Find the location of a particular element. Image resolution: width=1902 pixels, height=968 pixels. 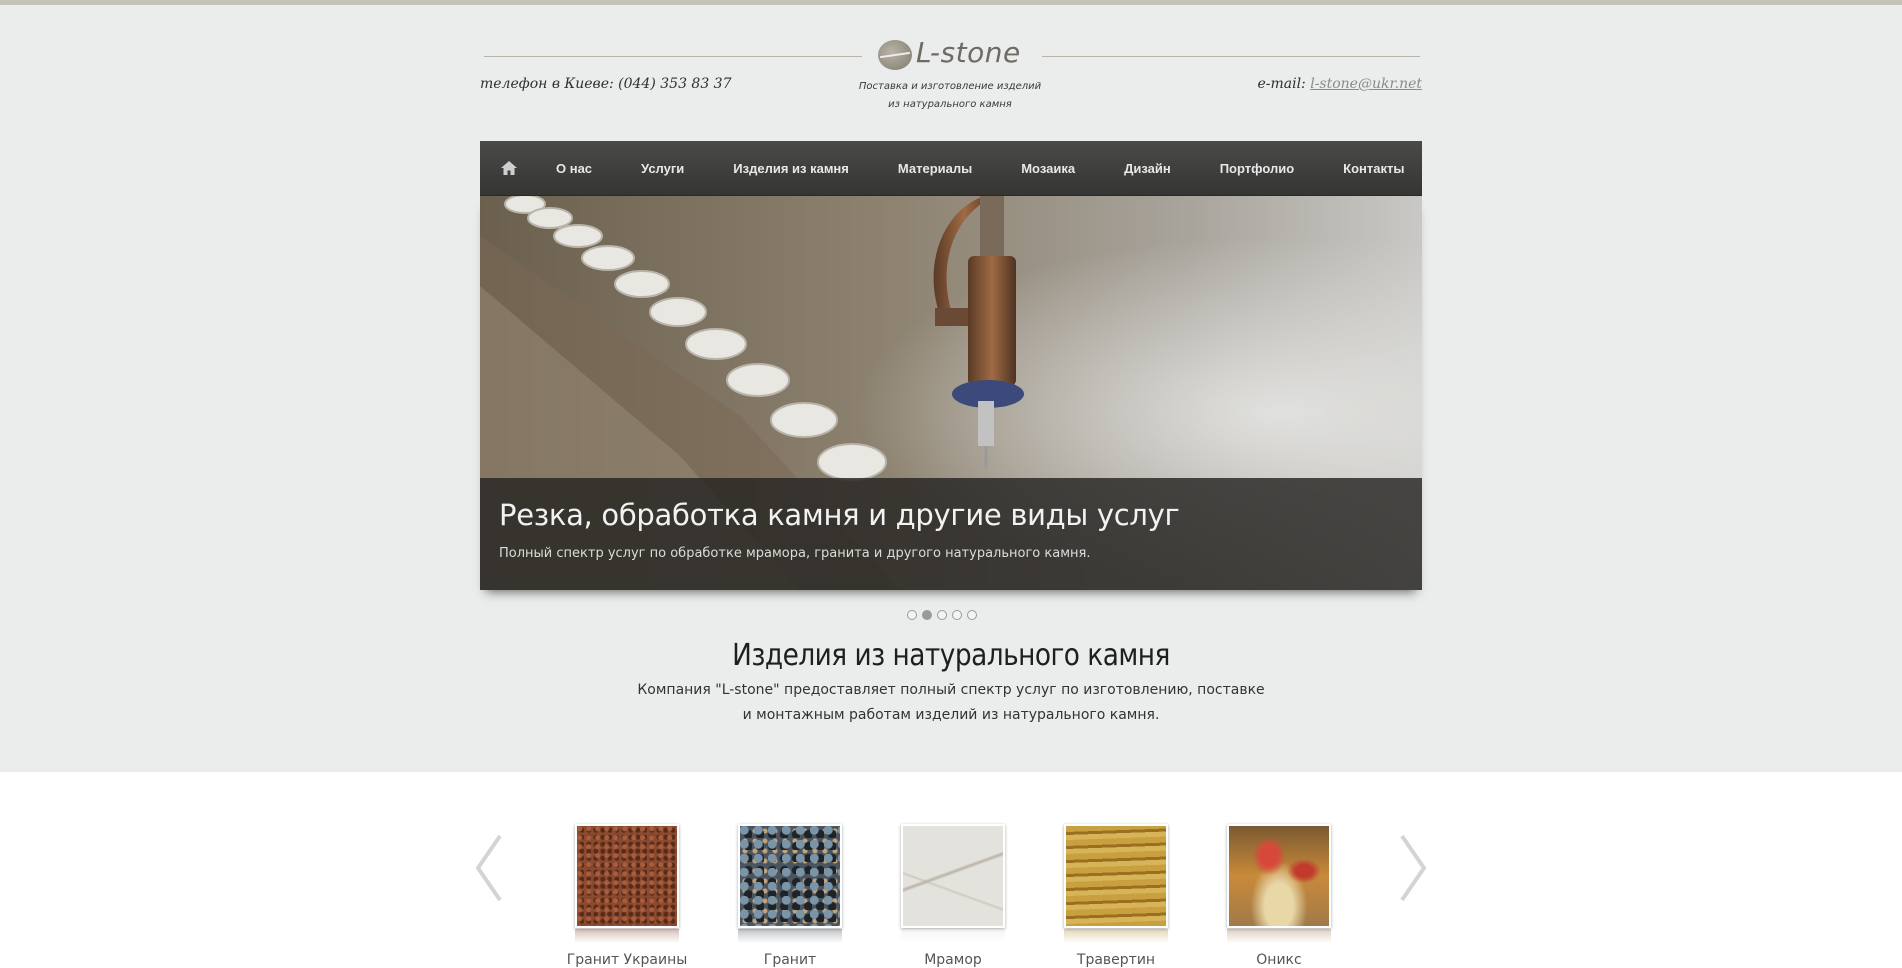

home-icon is located at coordinates (509, 168).